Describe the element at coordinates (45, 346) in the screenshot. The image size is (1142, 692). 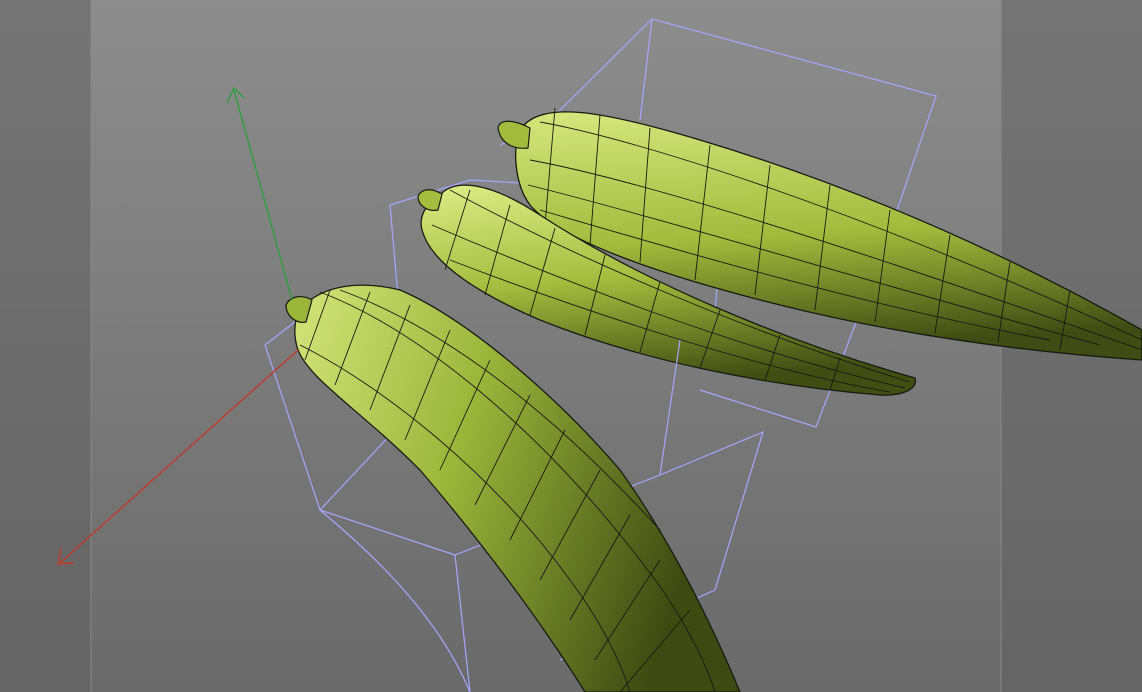
I see `left-letterbox-panel` at that location.